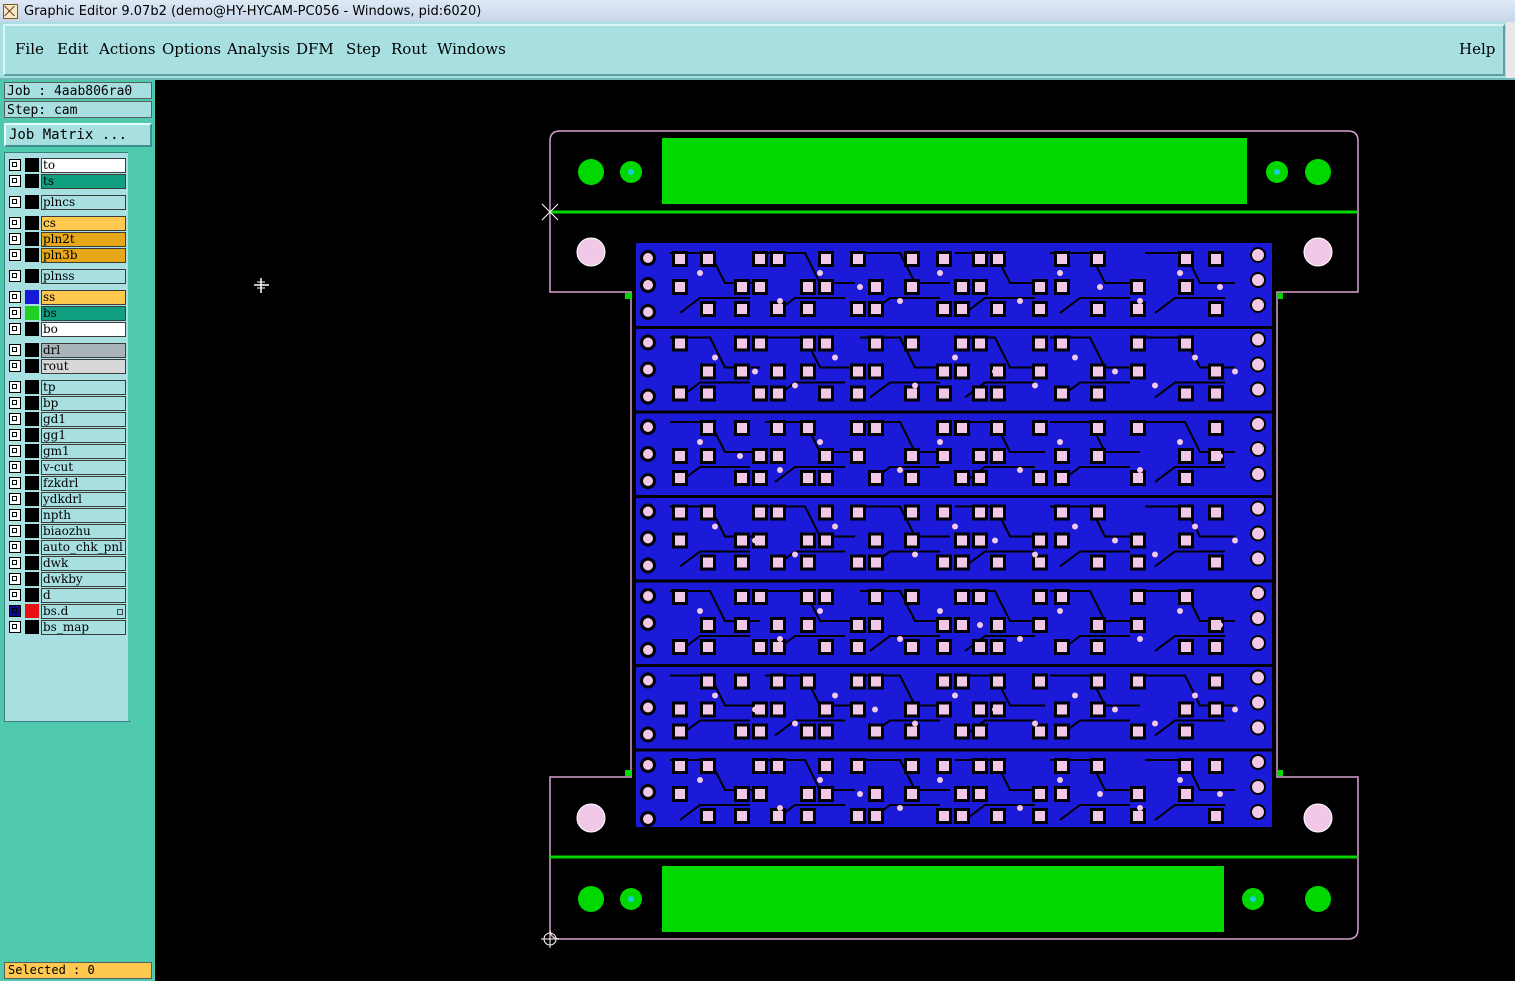 This screenshot has width=1515, height=981. What do you see at coordinates (83, 515) in the screenshot?
I see `layer-name: npth` at bounding box center [83, 515].